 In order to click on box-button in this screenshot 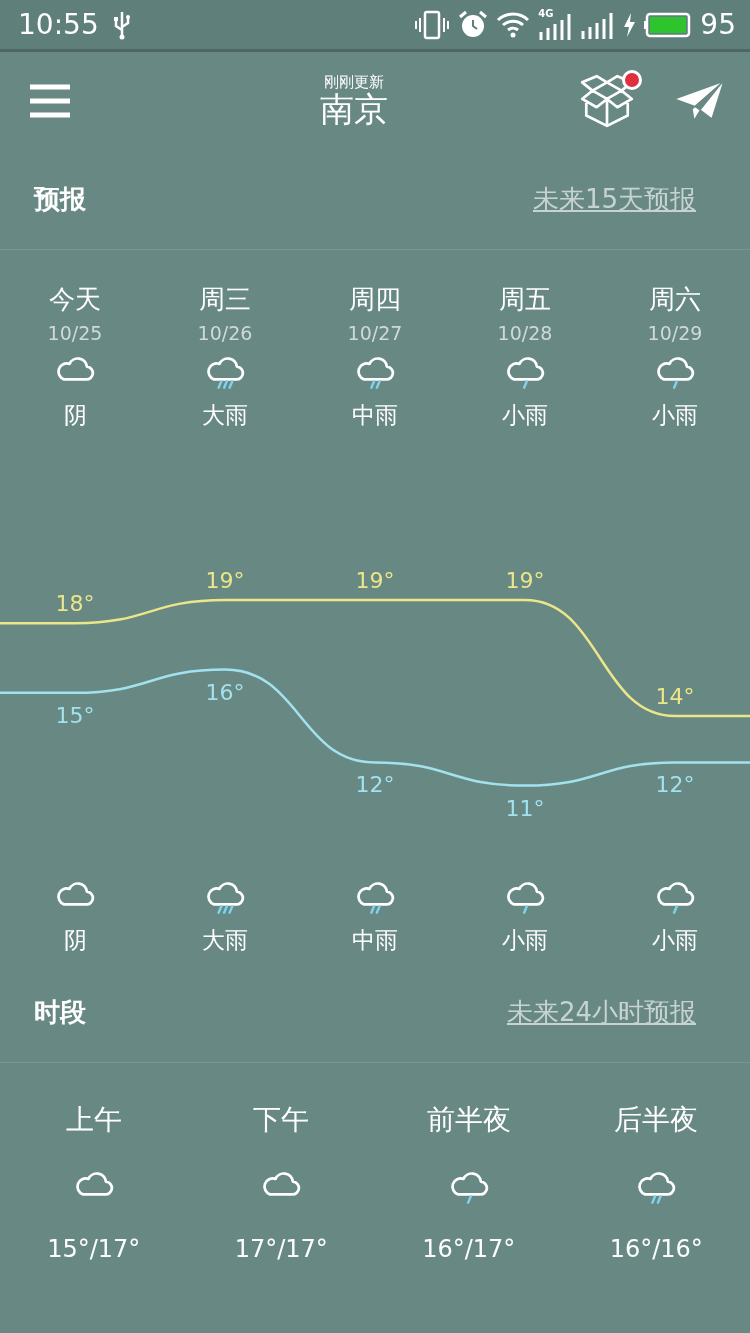, I will do `click(607, 101)`.